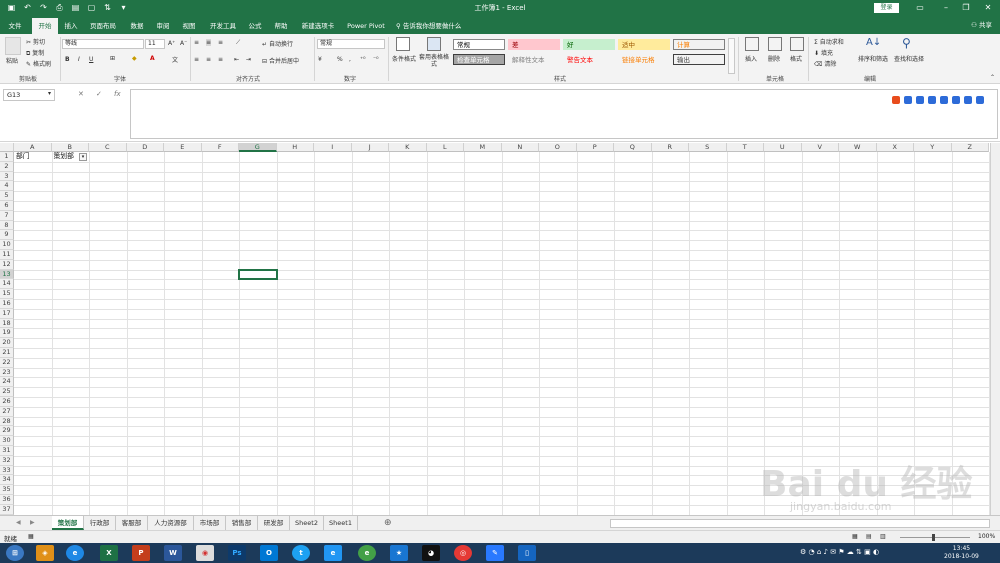  Describe the element at coordinates (196, 59) in the screenshot. I see `align-left-icon: ≡` at that location.